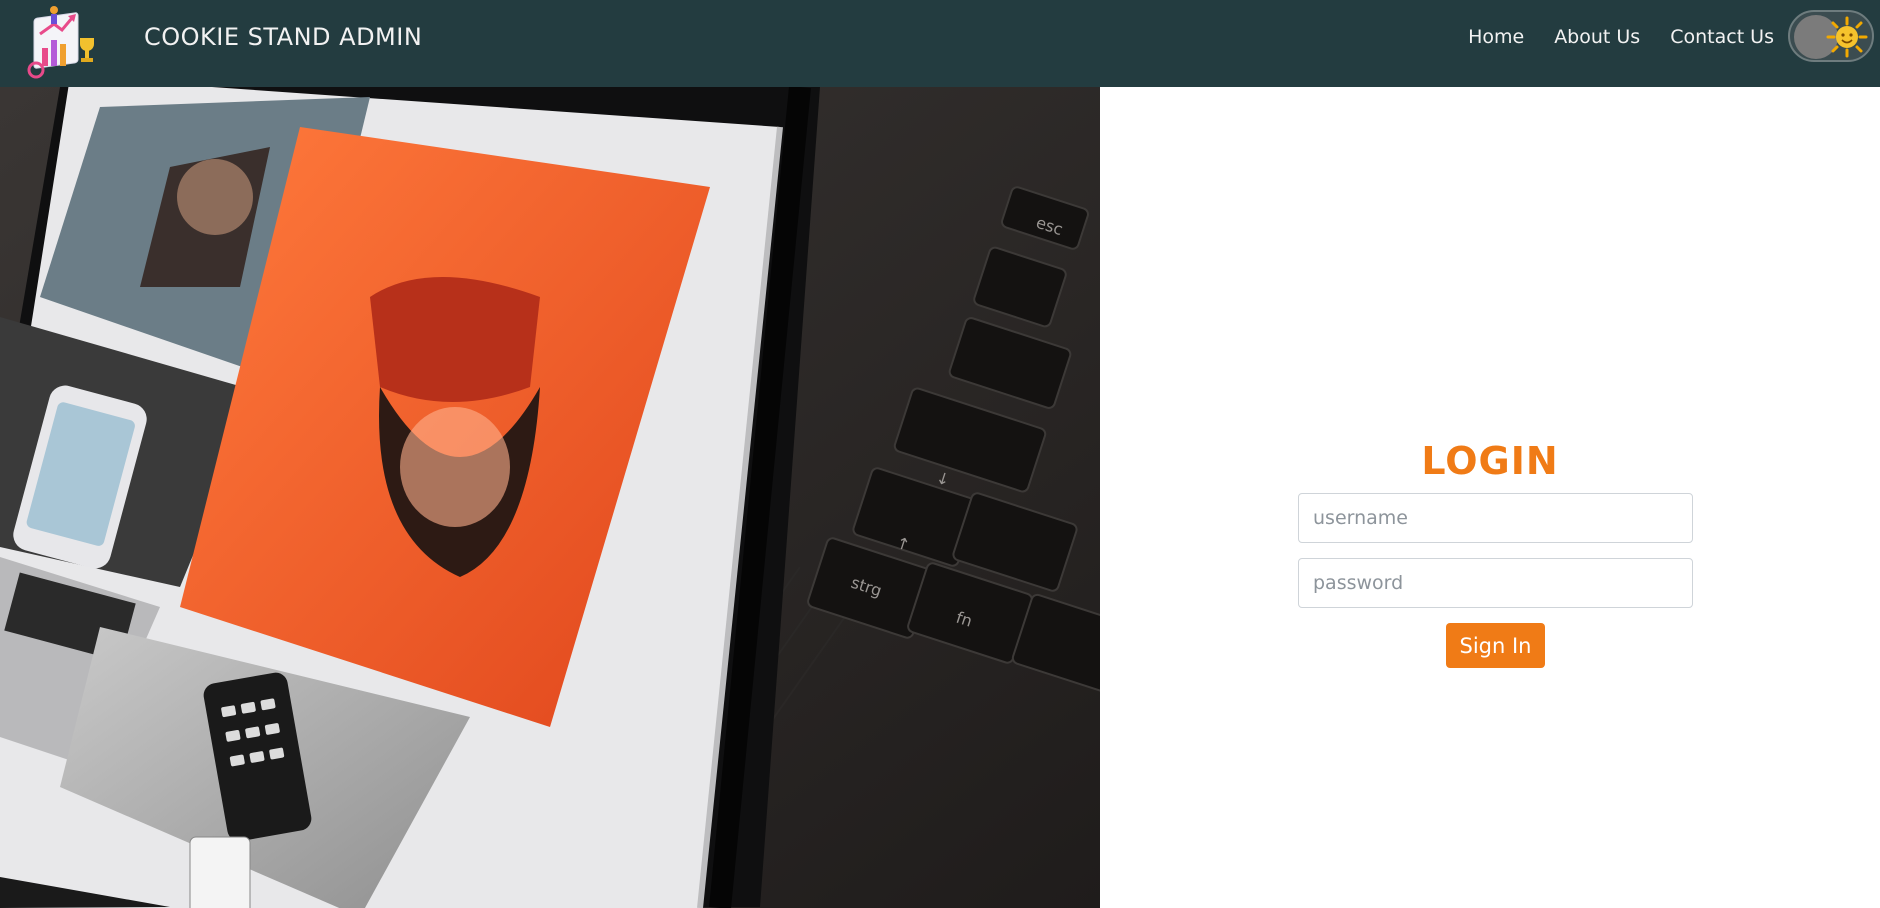 The height and width of the screenshot is (908, 1880). I want to click on app-logo, so click(64, 45).